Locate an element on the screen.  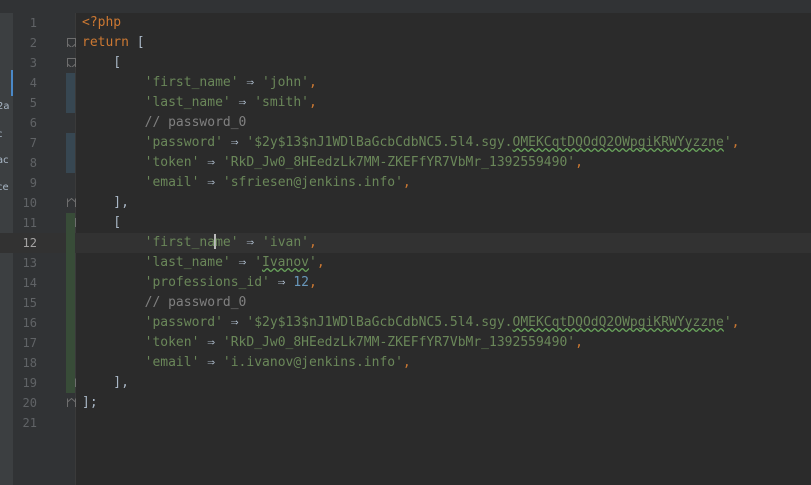
code-line: 18 'email' ⇒ 'i.ivanov@jenkins.info', is located at coordinates (405, 363).